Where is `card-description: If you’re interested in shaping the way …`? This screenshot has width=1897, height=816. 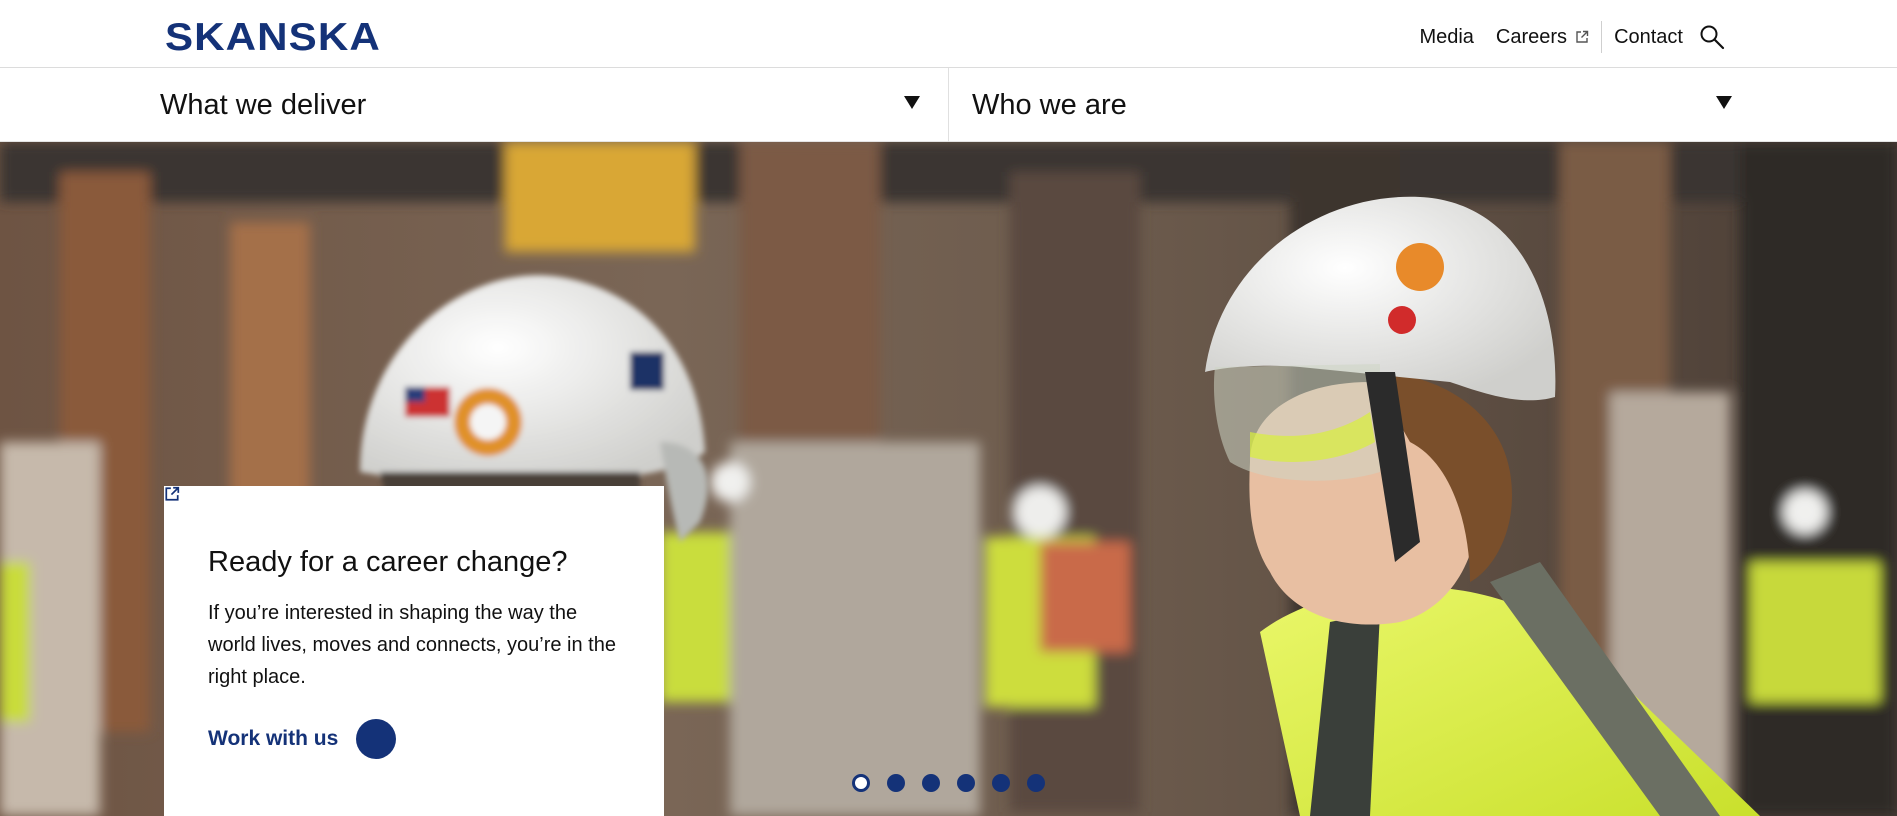
card-description: If you’re interested in shaping the way … is located at coordinates (412, 645).